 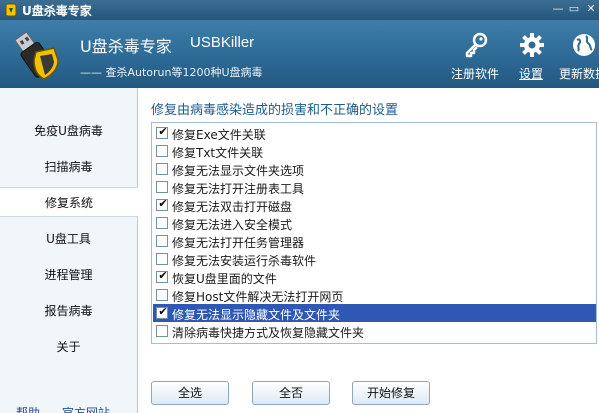 I want to click on sidebar-item-report-virus: 报告病毒, so click(x=68, y=311).